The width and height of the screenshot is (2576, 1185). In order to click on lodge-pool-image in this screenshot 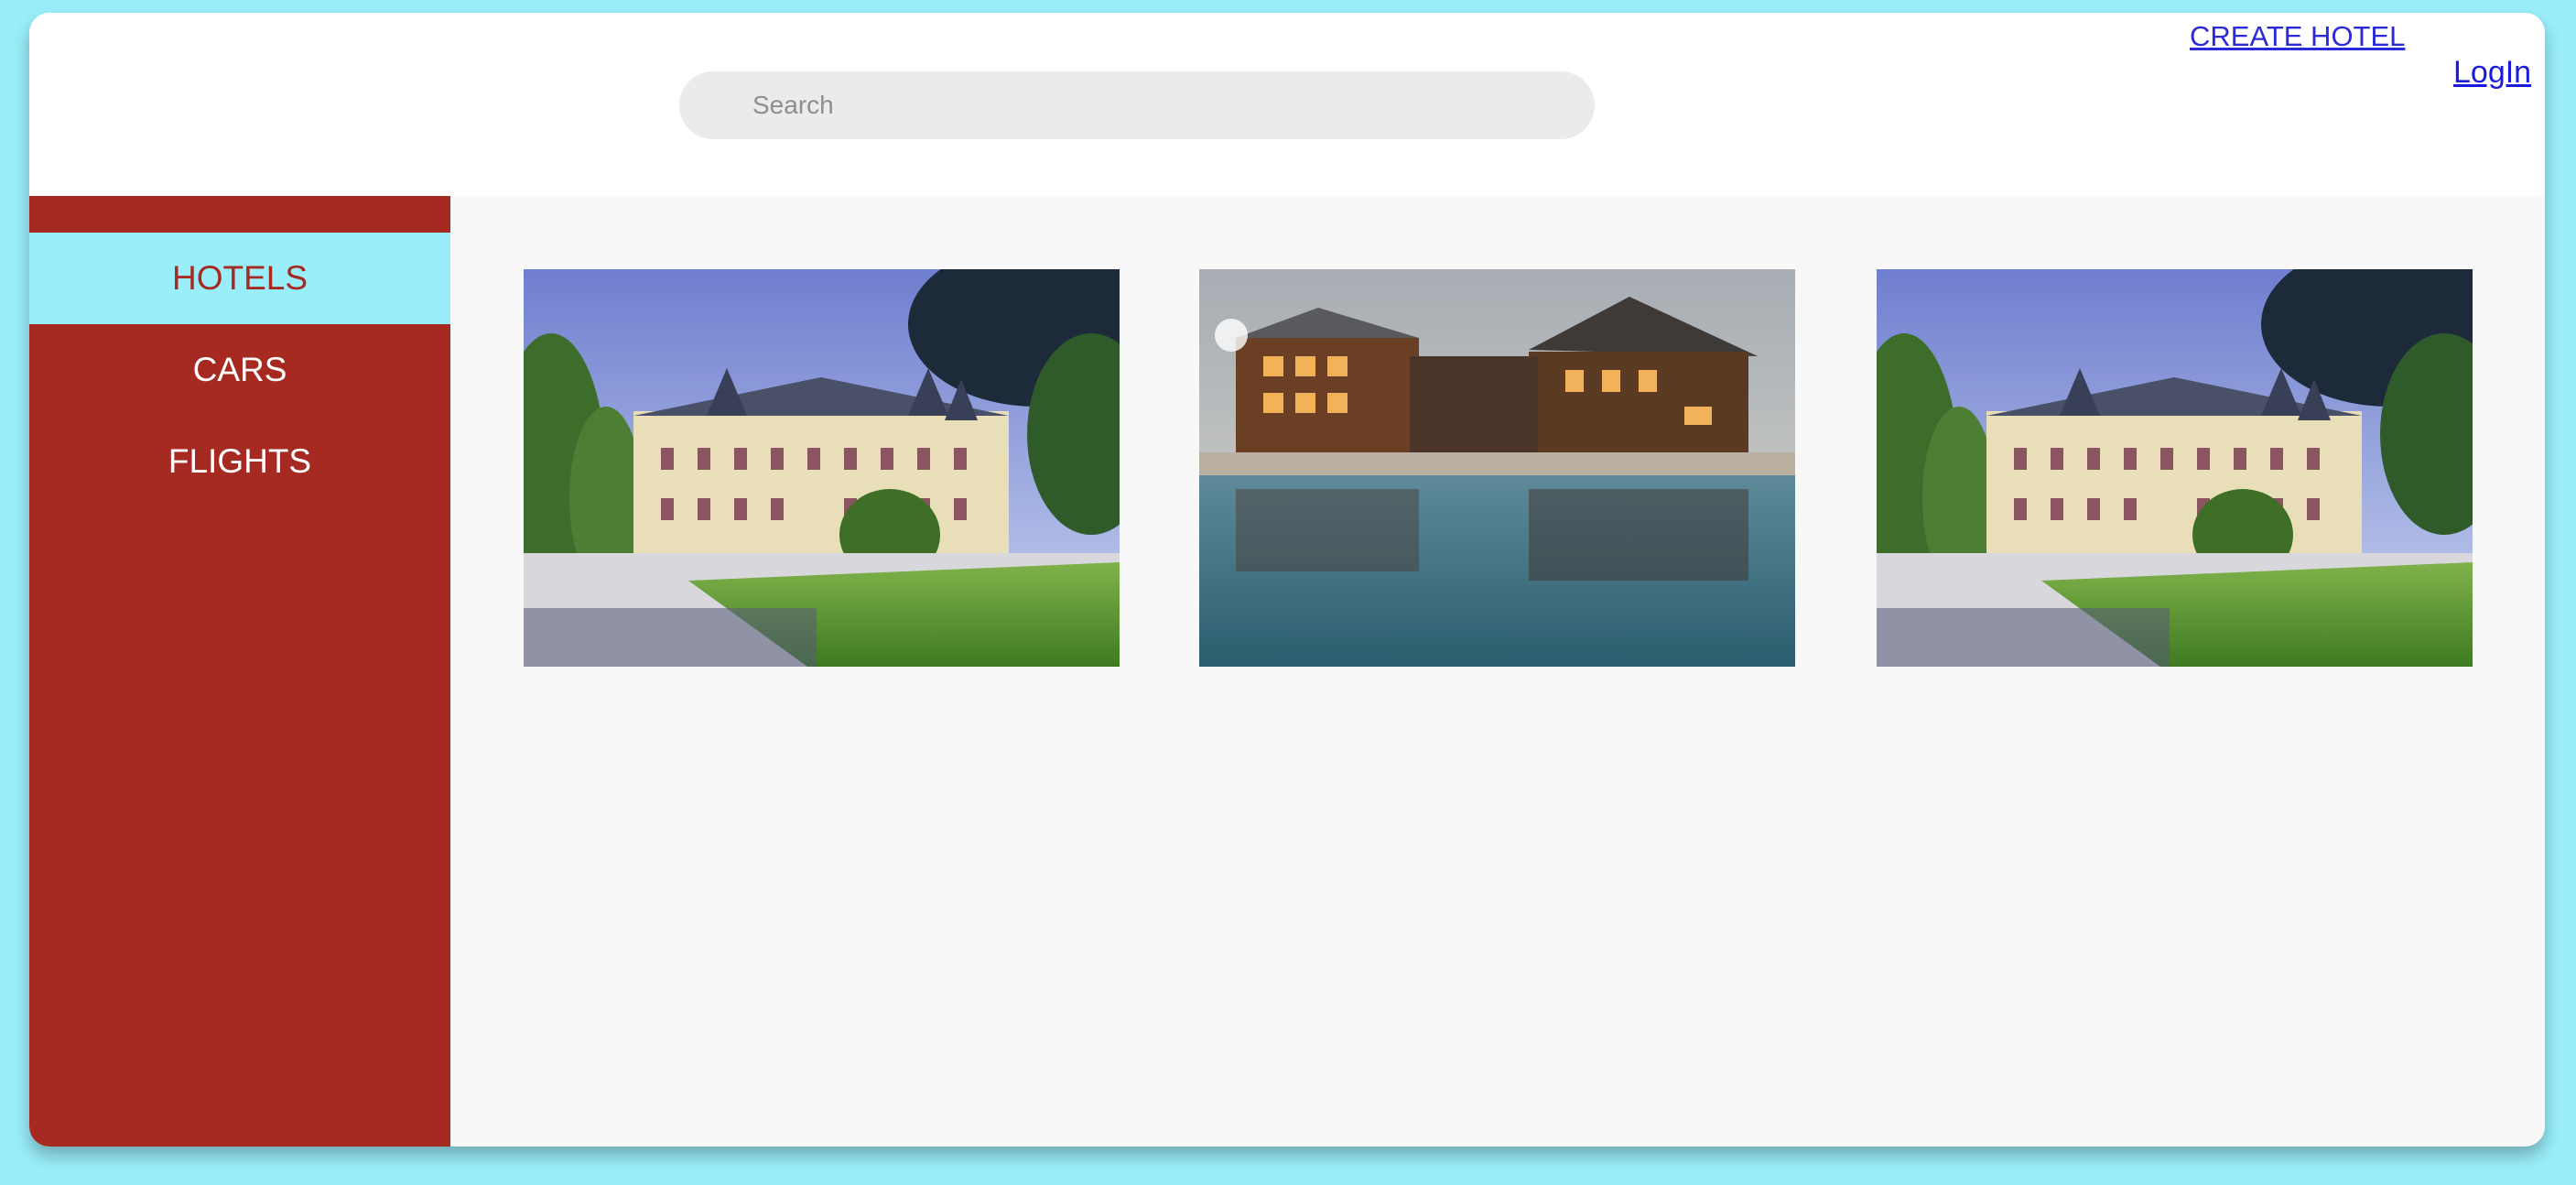, I will do `click(1497, 468)`.